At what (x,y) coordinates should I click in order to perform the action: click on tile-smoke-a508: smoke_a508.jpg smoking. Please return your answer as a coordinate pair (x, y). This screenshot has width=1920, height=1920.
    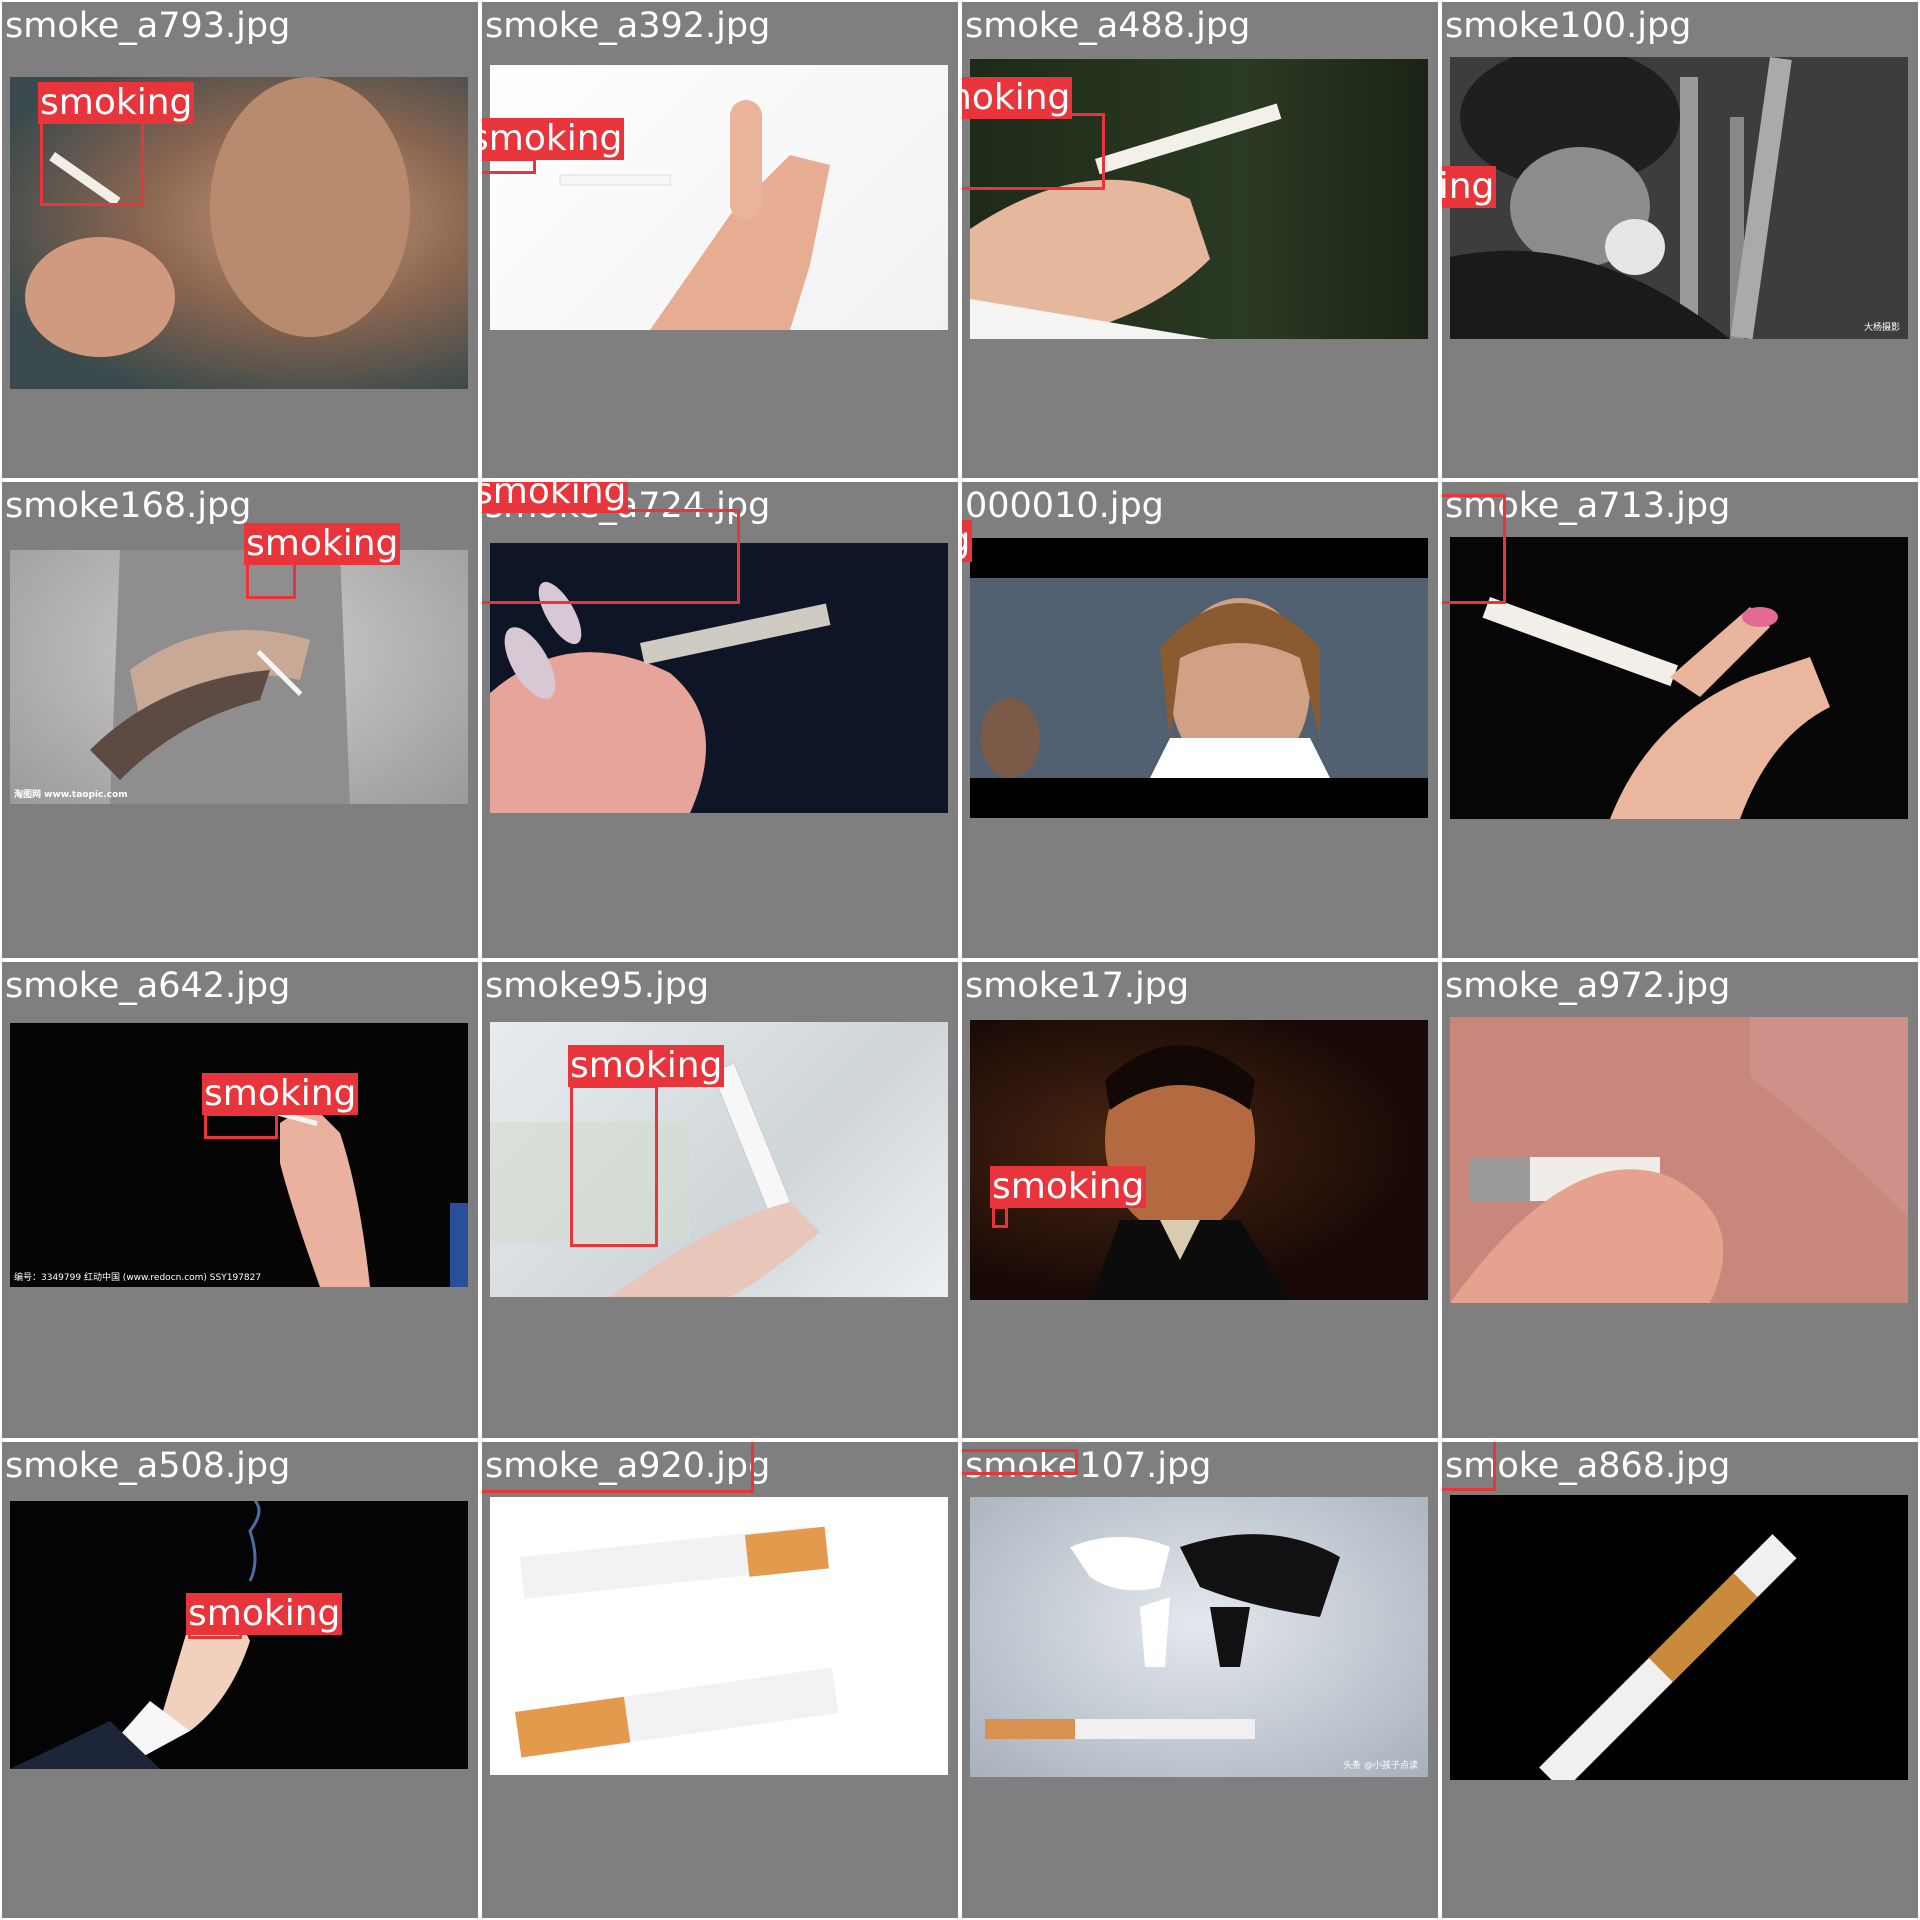
    Looking at the image, I should click on (240, 1680).